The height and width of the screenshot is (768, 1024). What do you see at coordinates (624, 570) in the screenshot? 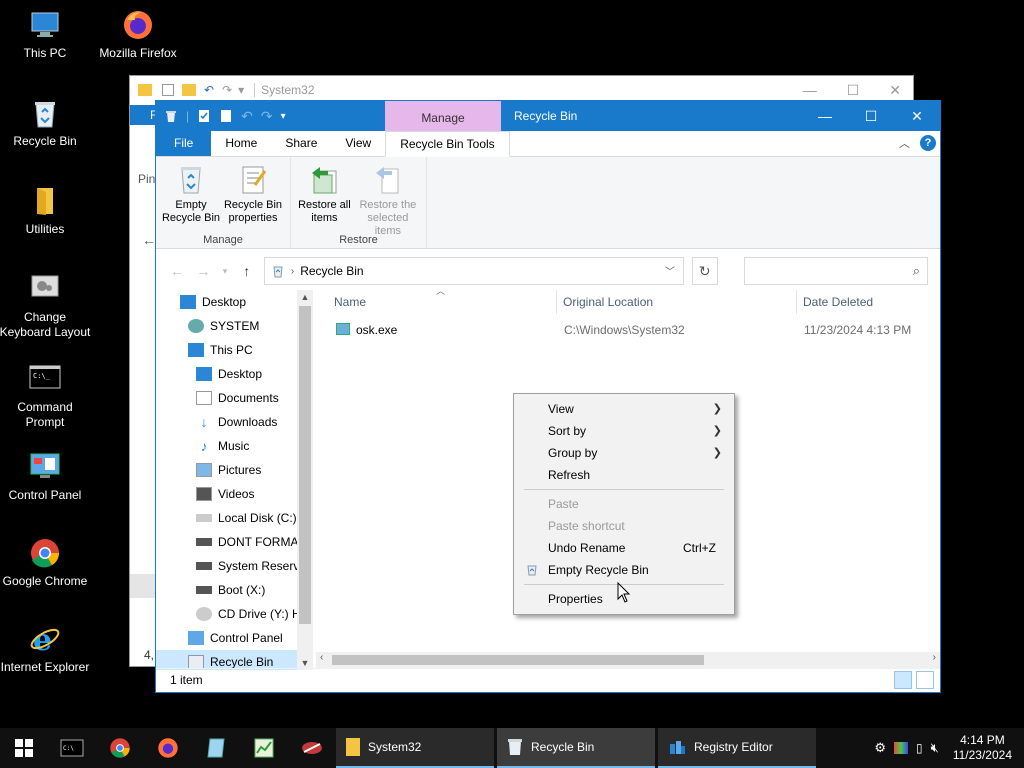
I see `menu-item-empty-recycle-bin: Empty Recycle Bin` at bounding box center [624, 570].